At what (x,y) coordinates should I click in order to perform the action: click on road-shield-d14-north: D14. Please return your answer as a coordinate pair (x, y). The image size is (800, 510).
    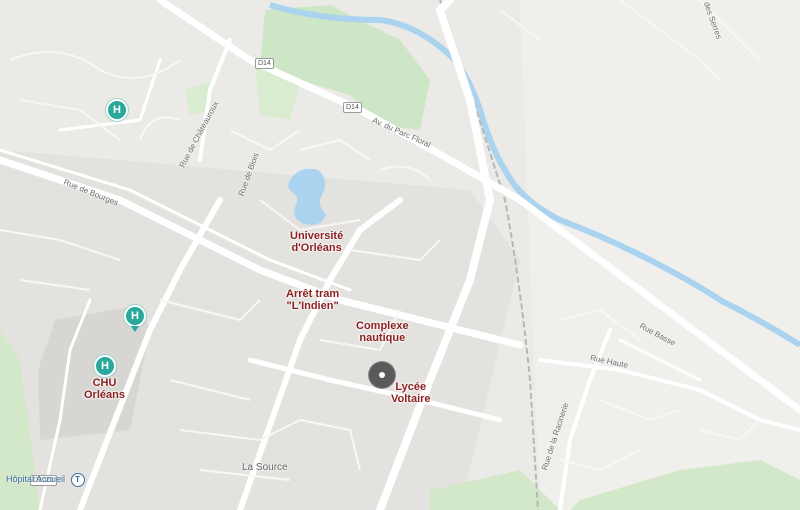
    Looking at the image, I should click on (264, 63).